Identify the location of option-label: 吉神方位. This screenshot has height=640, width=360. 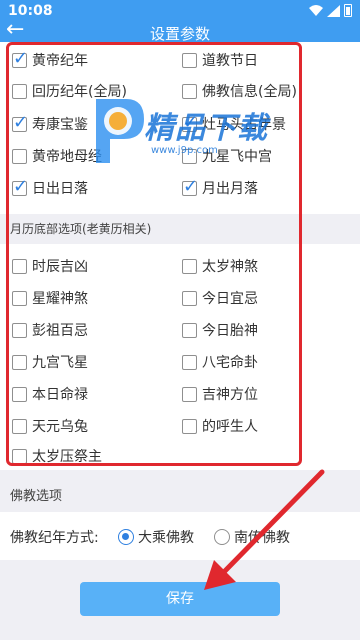
(230, 395).